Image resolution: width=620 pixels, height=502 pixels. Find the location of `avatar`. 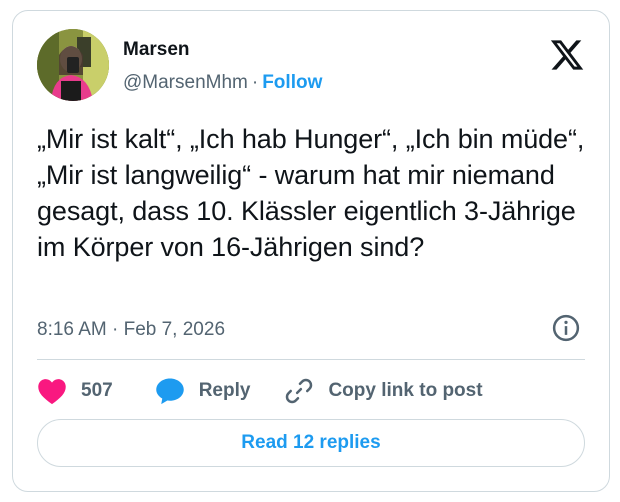

avatar is located at coordinates (73, 65).